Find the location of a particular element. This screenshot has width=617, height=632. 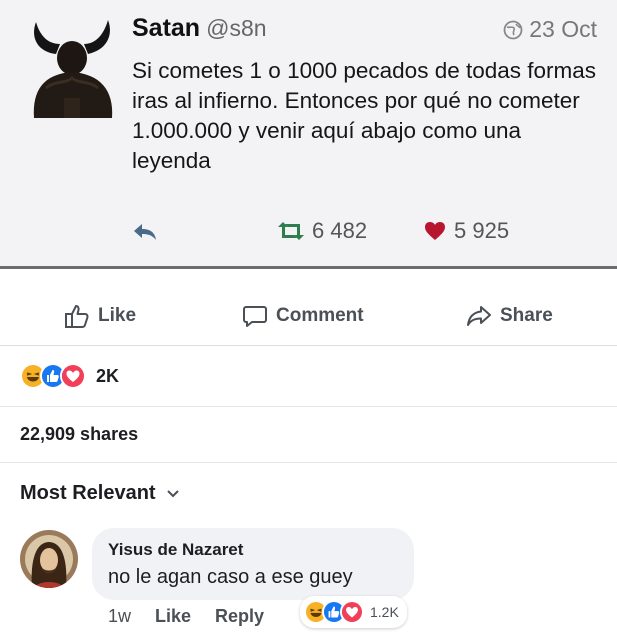

comment-button: Comment is located at coordinates (303, 316).